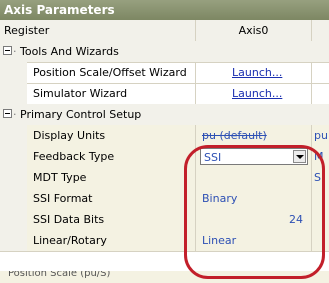  What do you see at coordinates (164, 277) in the screenshot?
I see `partial-row-position-scale: Position Scale (pu/S)` at bounding box center [164, 277].